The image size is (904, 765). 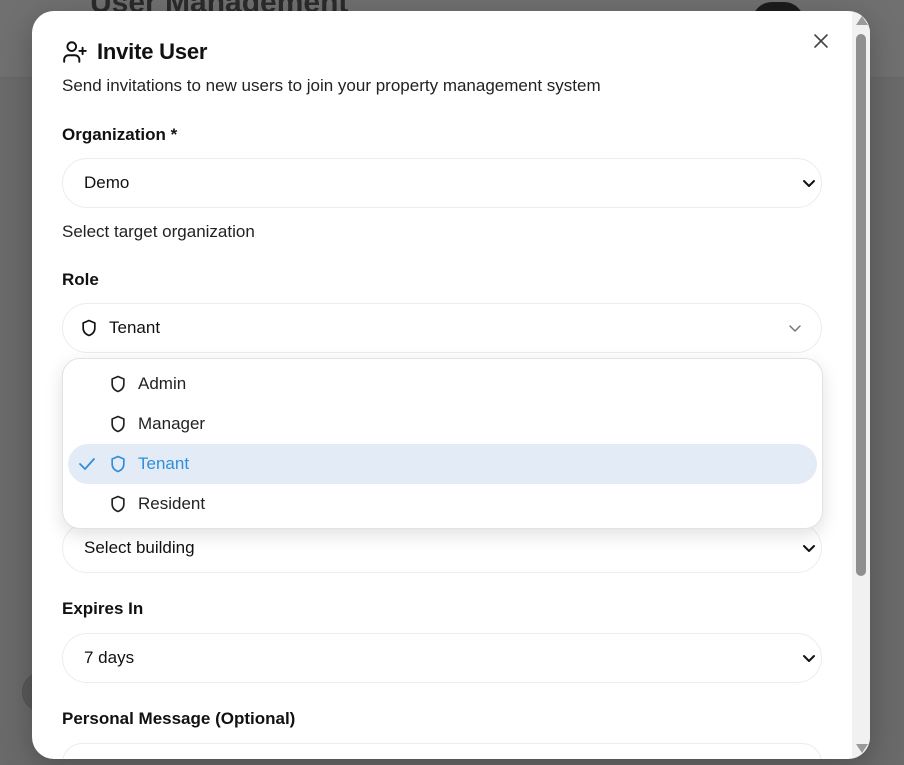 I want to click on check-icon, so click(x=87, y=464).